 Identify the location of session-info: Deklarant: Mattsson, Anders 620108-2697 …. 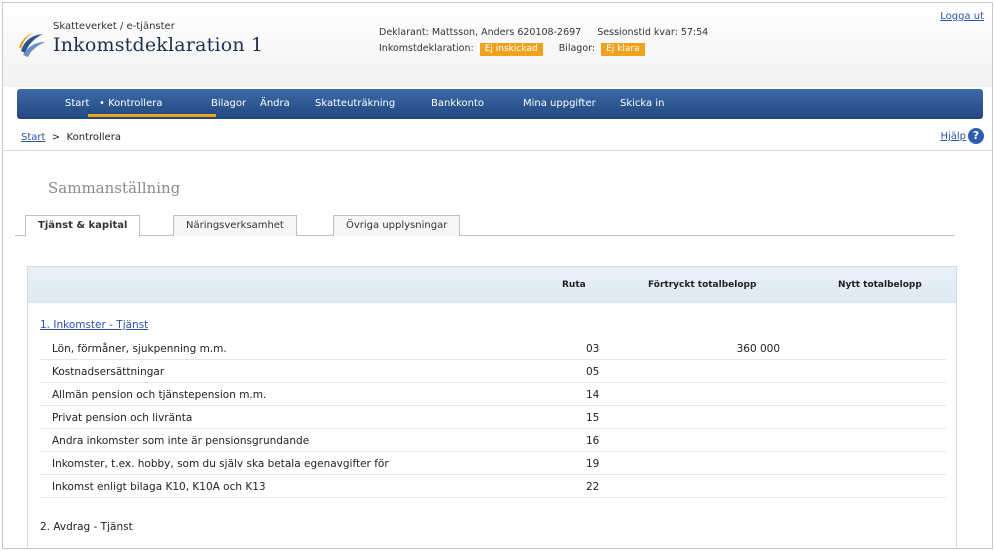
(543, 41).